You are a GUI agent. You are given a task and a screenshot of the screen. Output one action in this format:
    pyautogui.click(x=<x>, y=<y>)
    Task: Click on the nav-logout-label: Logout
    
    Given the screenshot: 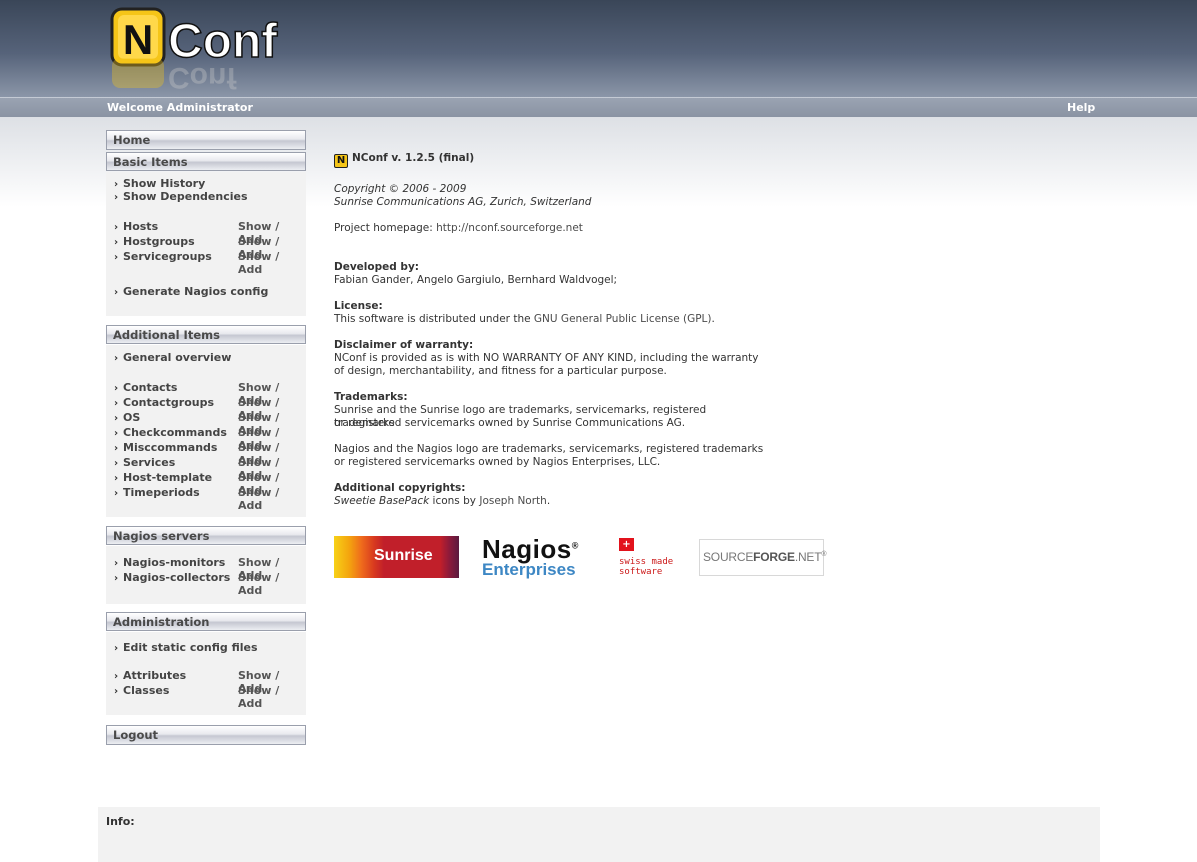 What is the action you would take?
    pyautogui.click(x=136, y=735)
    